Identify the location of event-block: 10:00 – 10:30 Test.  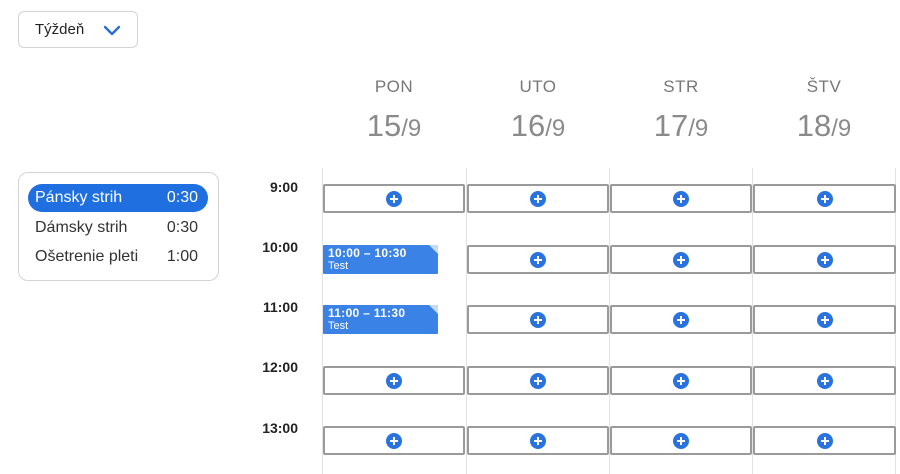
(380, 259).